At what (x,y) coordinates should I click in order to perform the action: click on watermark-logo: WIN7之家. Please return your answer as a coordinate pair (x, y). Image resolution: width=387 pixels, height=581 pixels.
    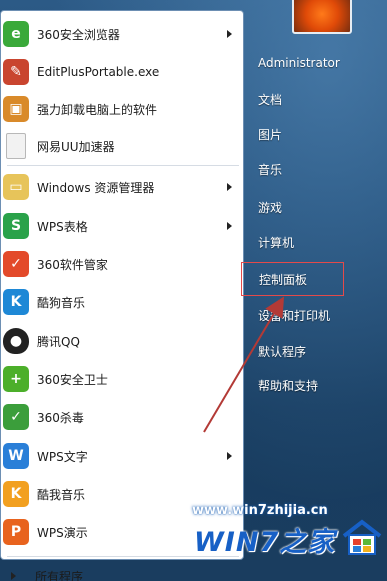
    Looking at the image, I should click on (265, 542).